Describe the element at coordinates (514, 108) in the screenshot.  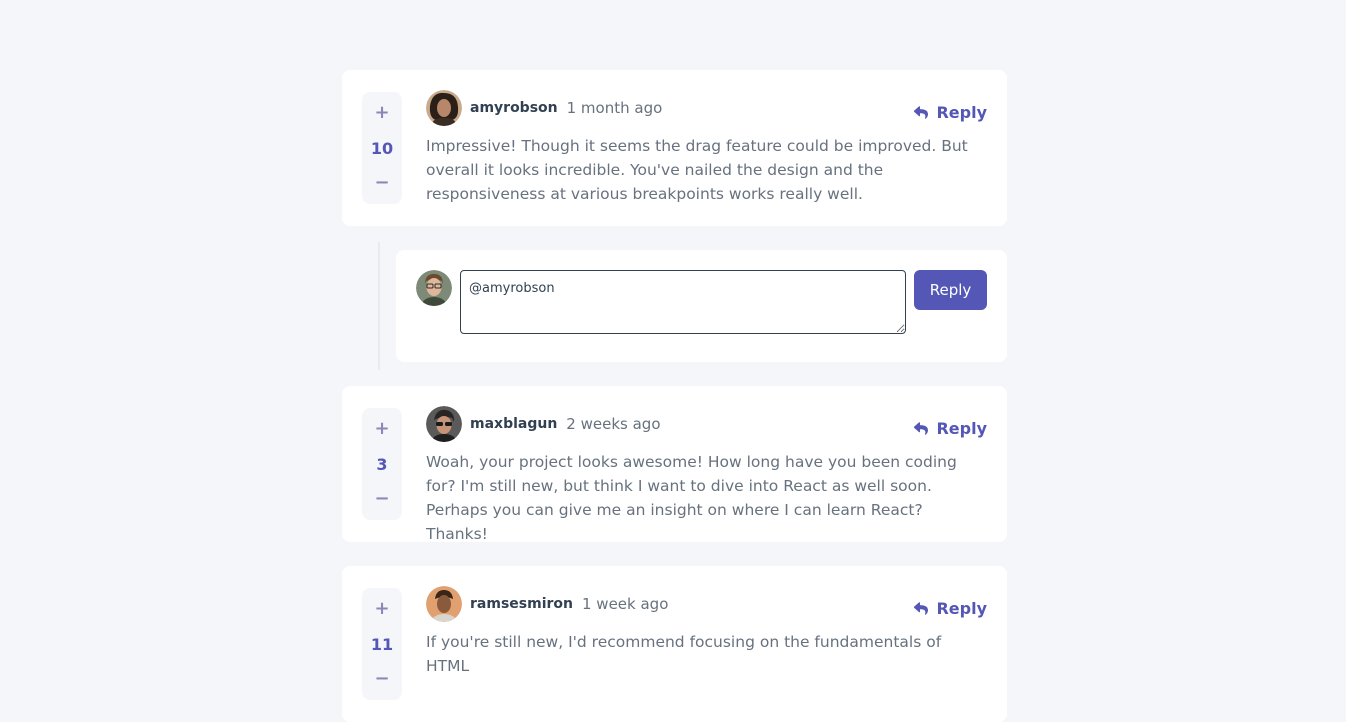
I see `username: amyrobson` at that location.